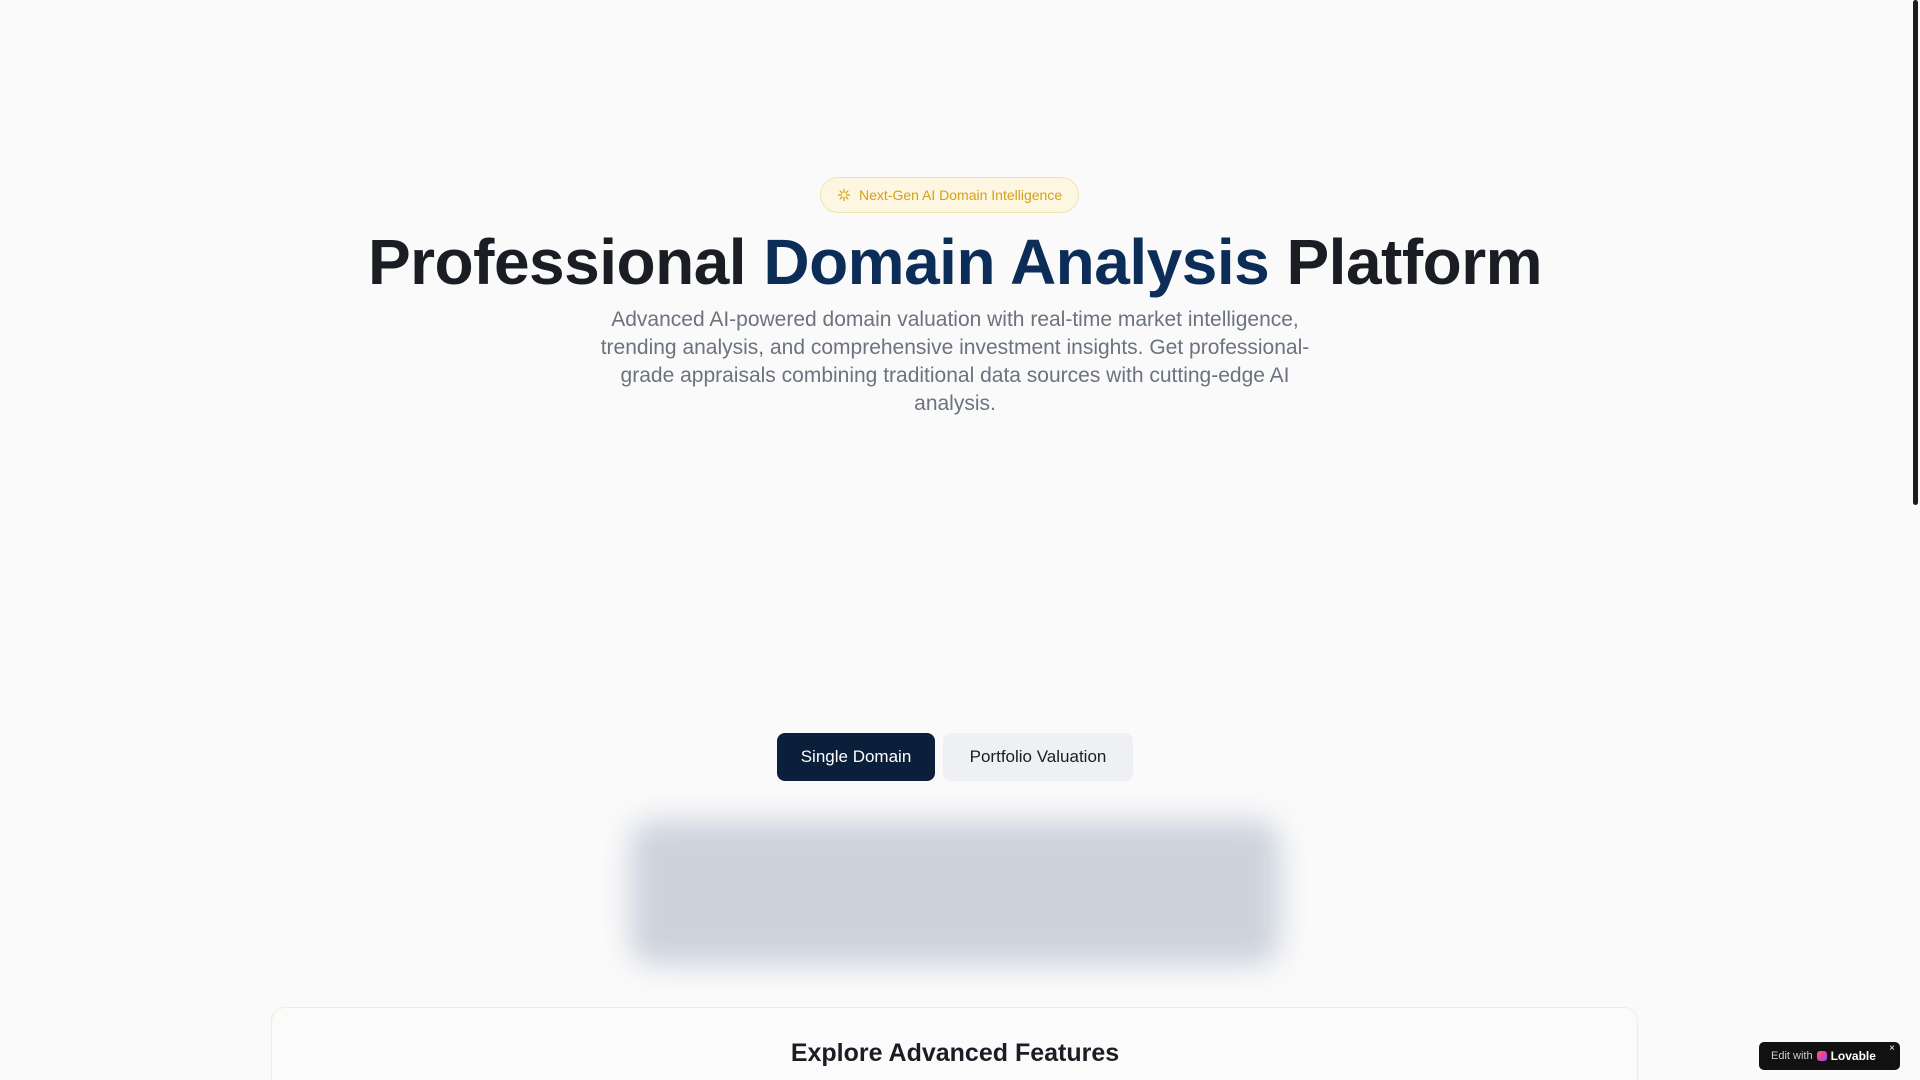 The width and height of the screenshot is (1920, 1080). What do you see at coordinates (1915, 252) in the screenshot?
I see `scrollbar-thumb` at bounding box center [1915, 252].